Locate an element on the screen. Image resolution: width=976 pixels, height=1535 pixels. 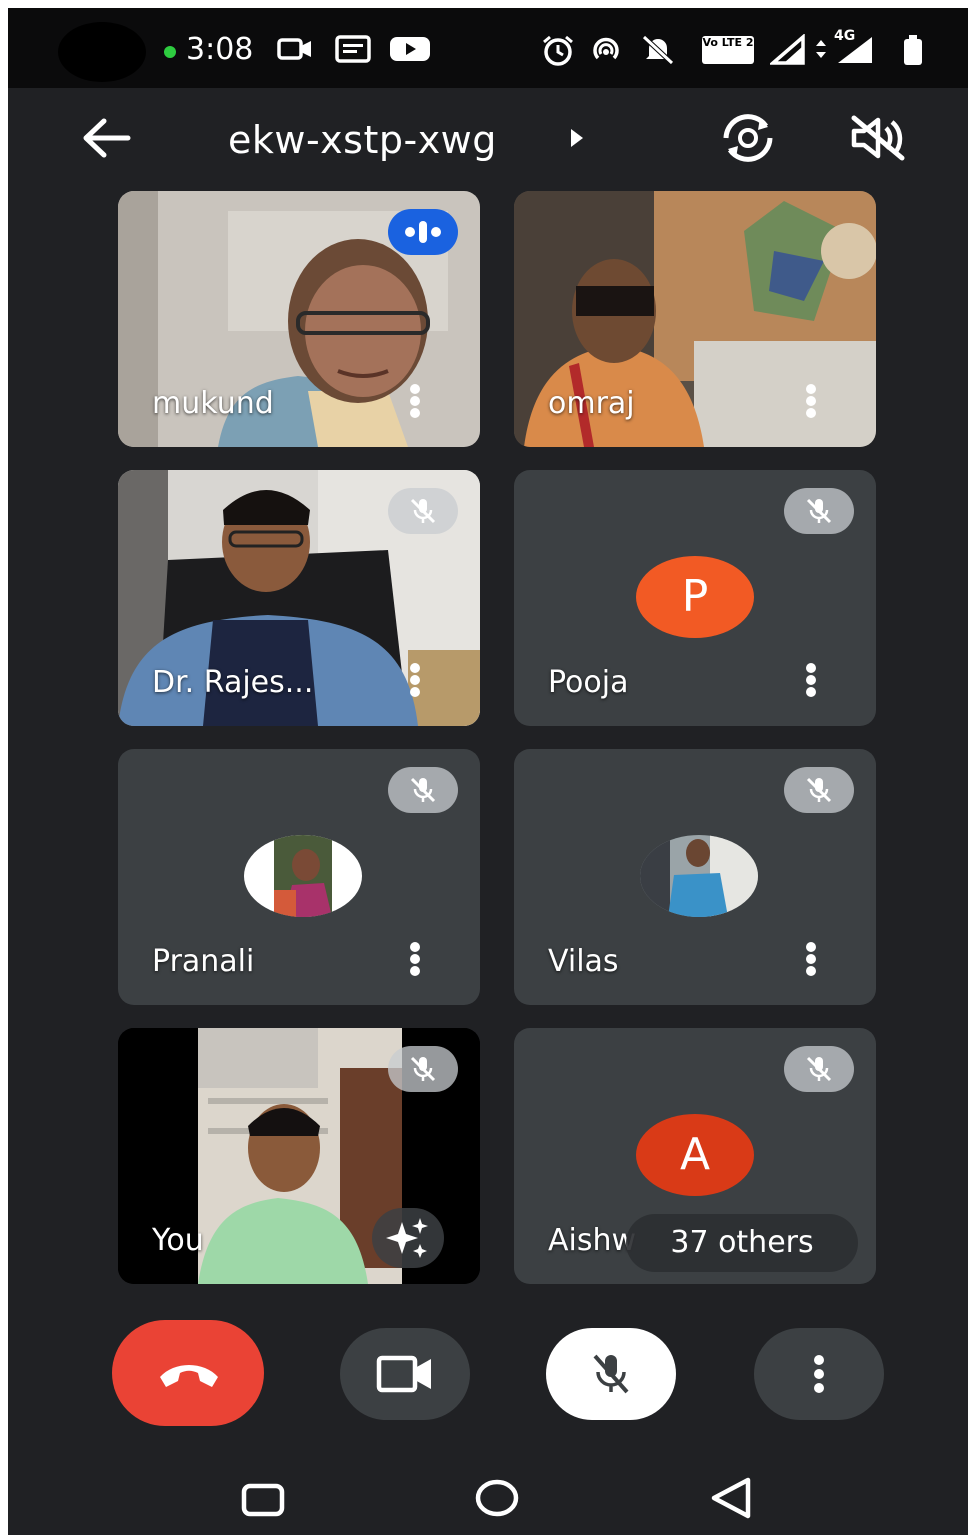
status-time: 3:08 is located at coordinates (220, 49).